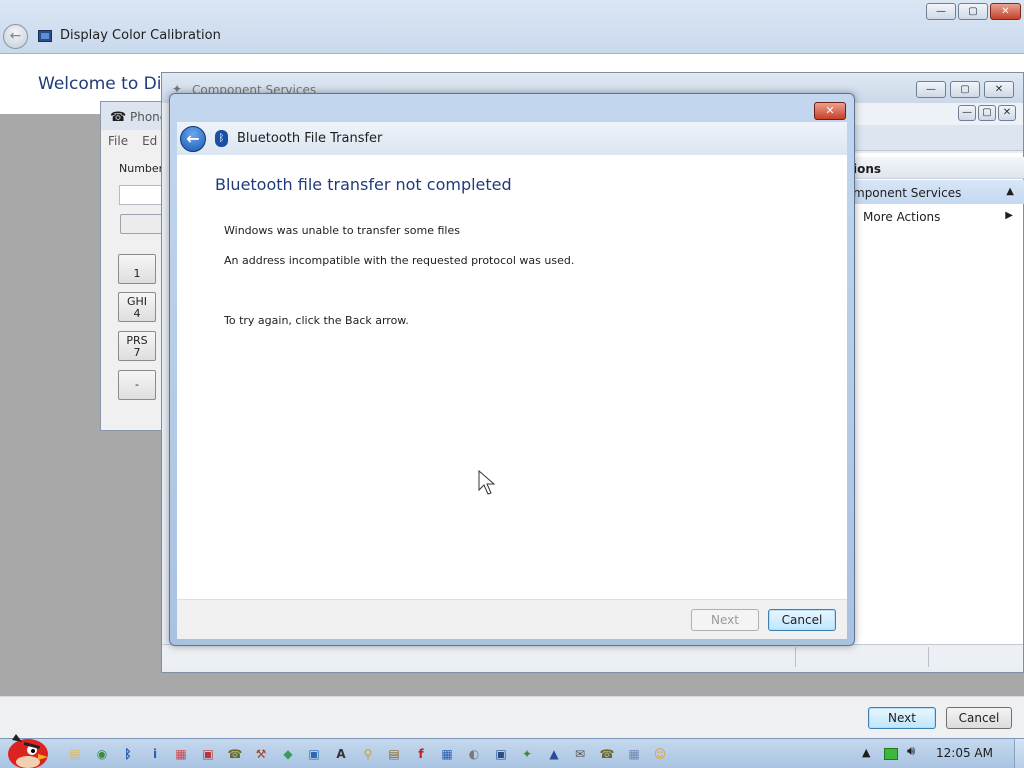 The image size is (1024, 768). I want to click on actions-section-component-services: mponent Services ▲, so click(936, 192).